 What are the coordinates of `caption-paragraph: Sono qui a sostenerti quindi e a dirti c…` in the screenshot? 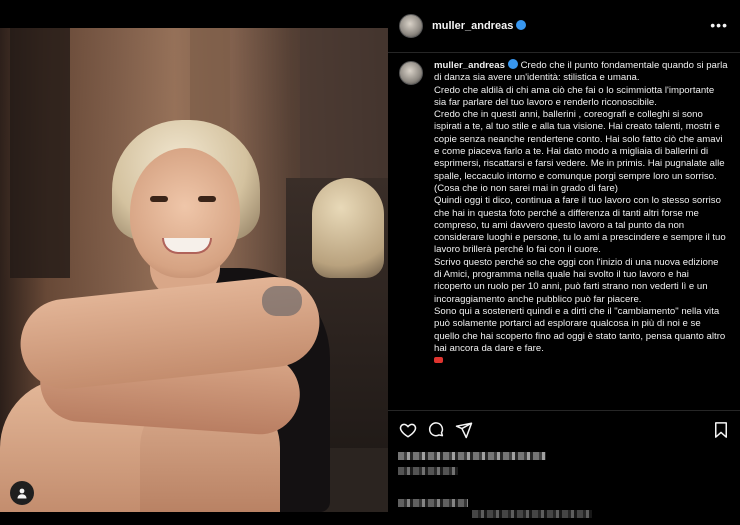 It's located at (580, 329).